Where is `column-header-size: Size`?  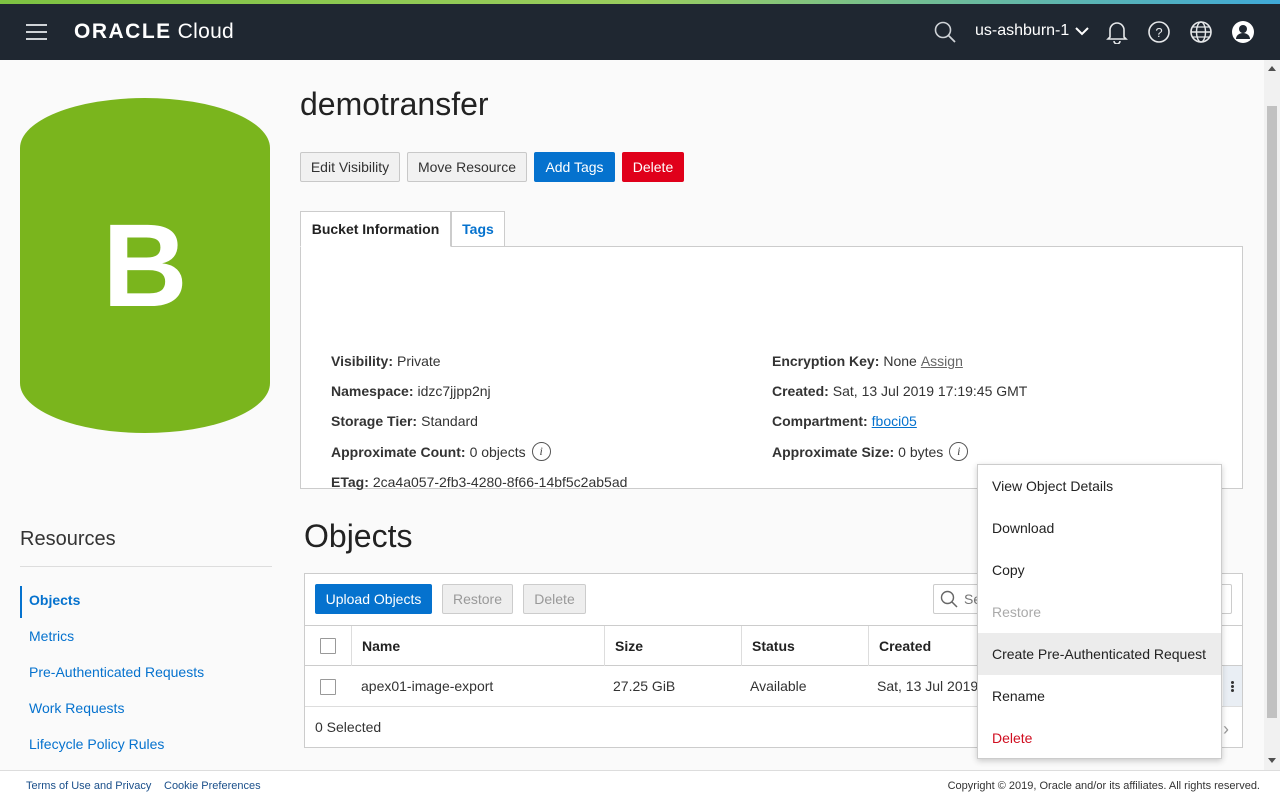 column-header-size: Size is located at coordinates (672, 646).